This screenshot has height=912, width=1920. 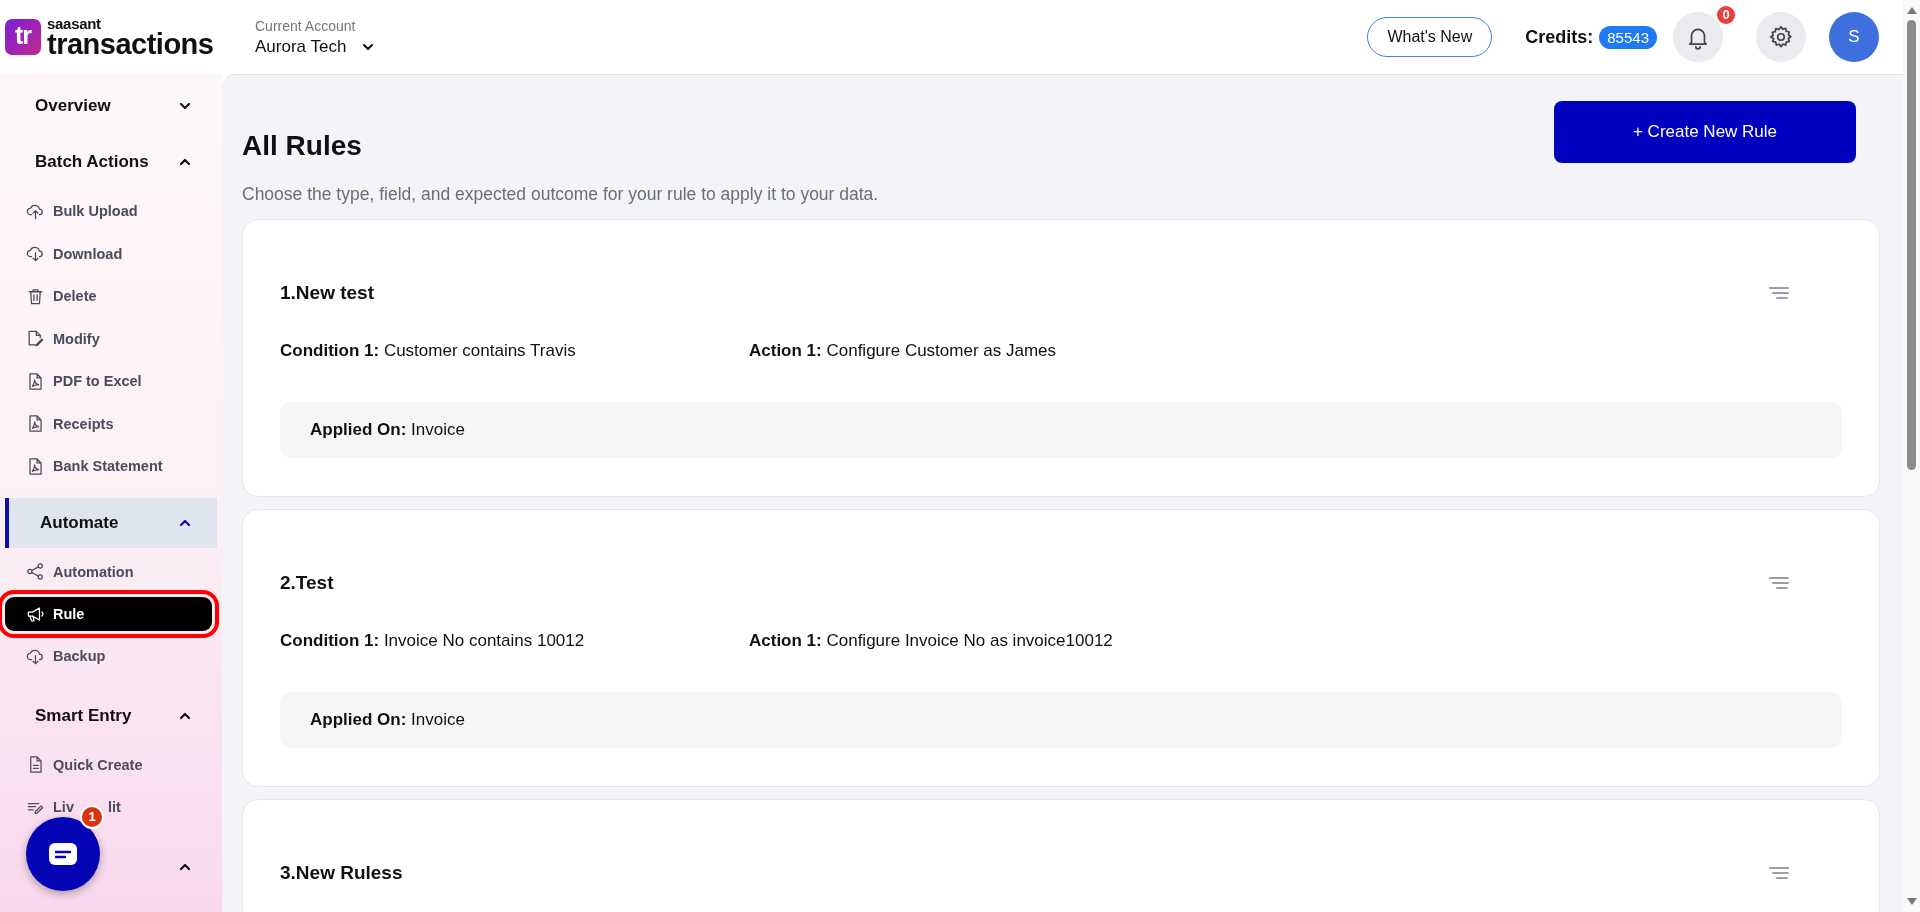 I want to click on rule-title: 1.New test, so click(x=327, y=293).